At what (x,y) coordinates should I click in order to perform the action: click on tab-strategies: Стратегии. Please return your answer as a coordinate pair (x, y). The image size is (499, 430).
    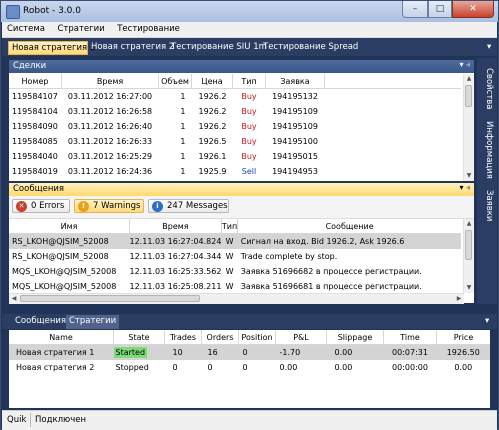
    Looking at the image, I should click on (93, 322).